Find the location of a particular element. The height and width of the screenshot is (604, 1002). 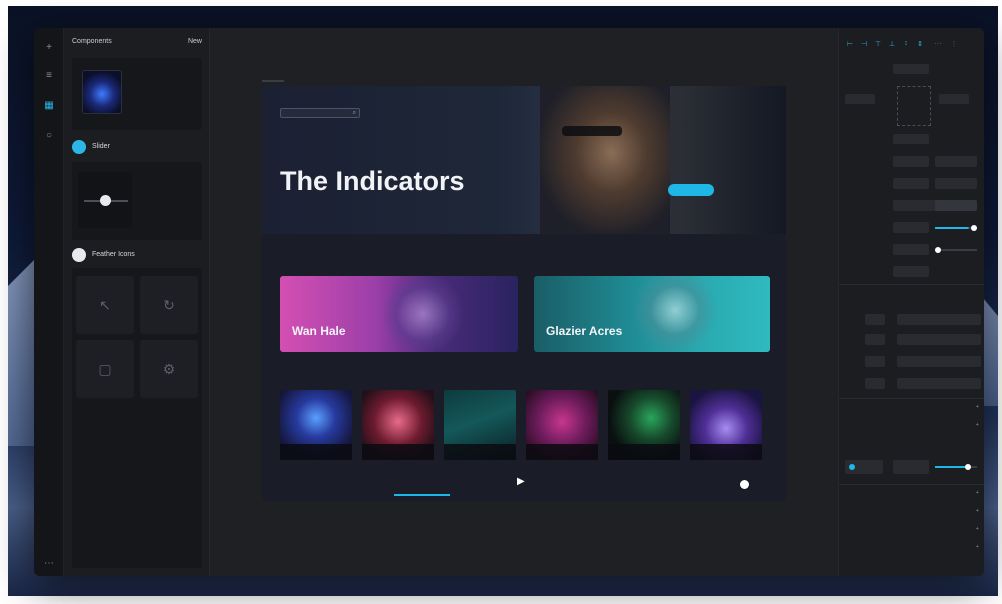

component-thumbnail is located at coordinates (102, 92).